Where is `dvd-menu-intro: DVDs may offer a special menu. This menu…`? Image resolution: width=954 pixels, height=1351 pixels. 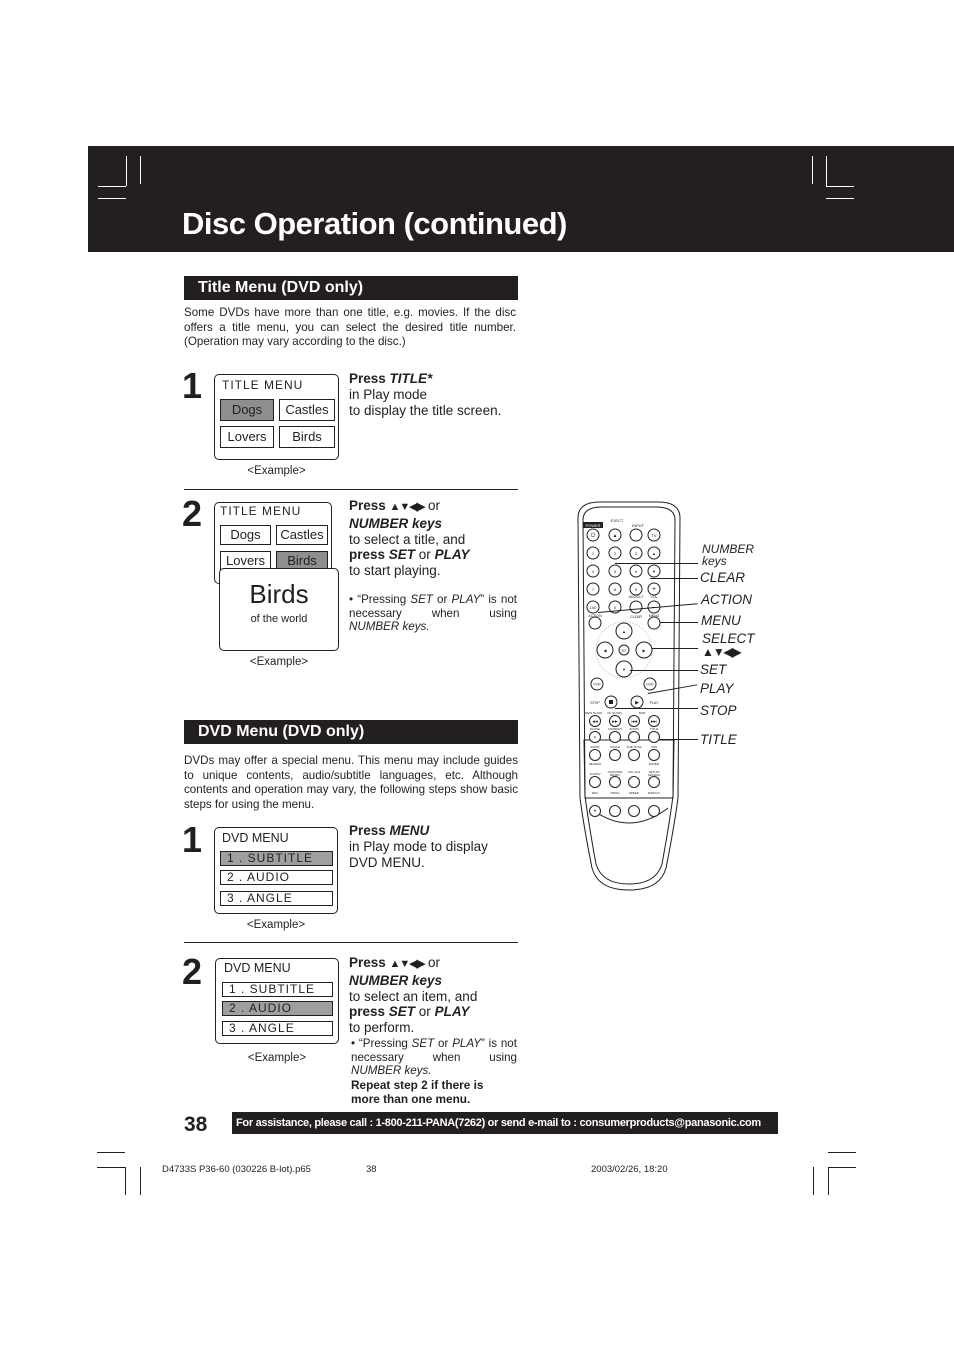 dvd-menu-intro: DVDs may offer a special menu. This menu… is located at coordinates (351, 782).